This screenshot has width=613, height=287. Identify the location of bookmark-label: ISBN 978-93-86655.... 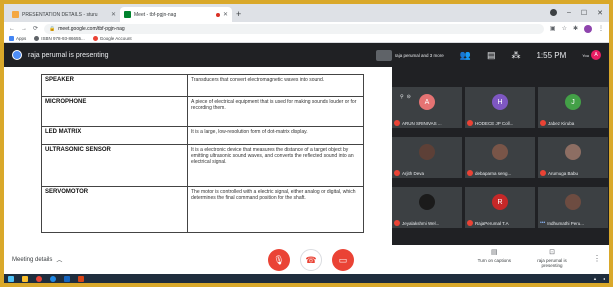
(63, 38).